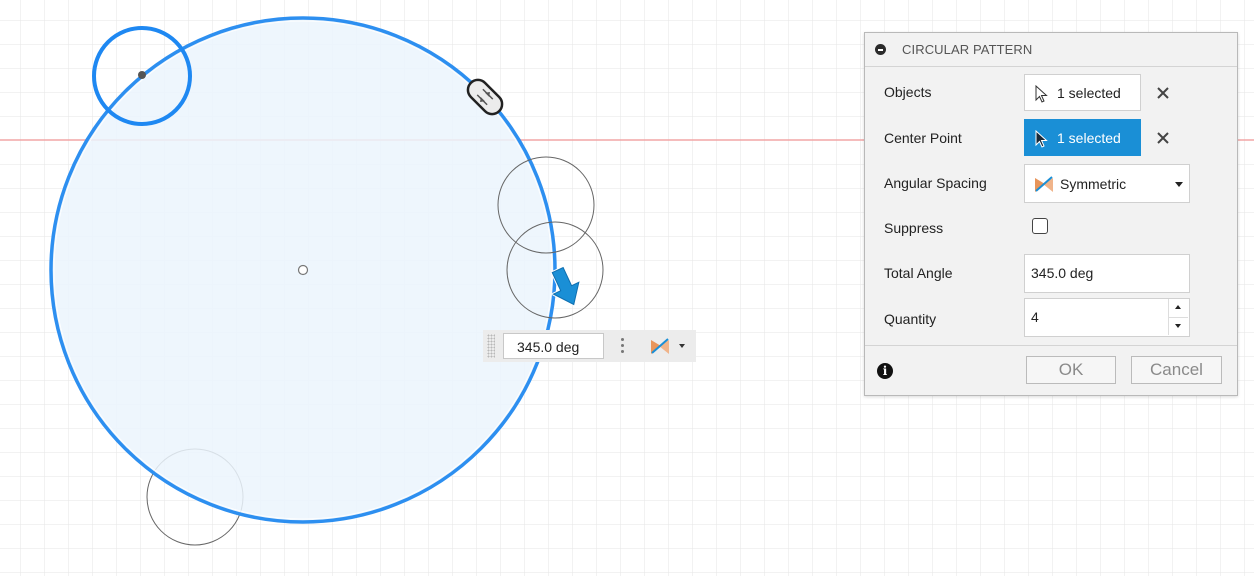  I want to click on mini-toolbar: 345.0 deg, so click(589, 346).